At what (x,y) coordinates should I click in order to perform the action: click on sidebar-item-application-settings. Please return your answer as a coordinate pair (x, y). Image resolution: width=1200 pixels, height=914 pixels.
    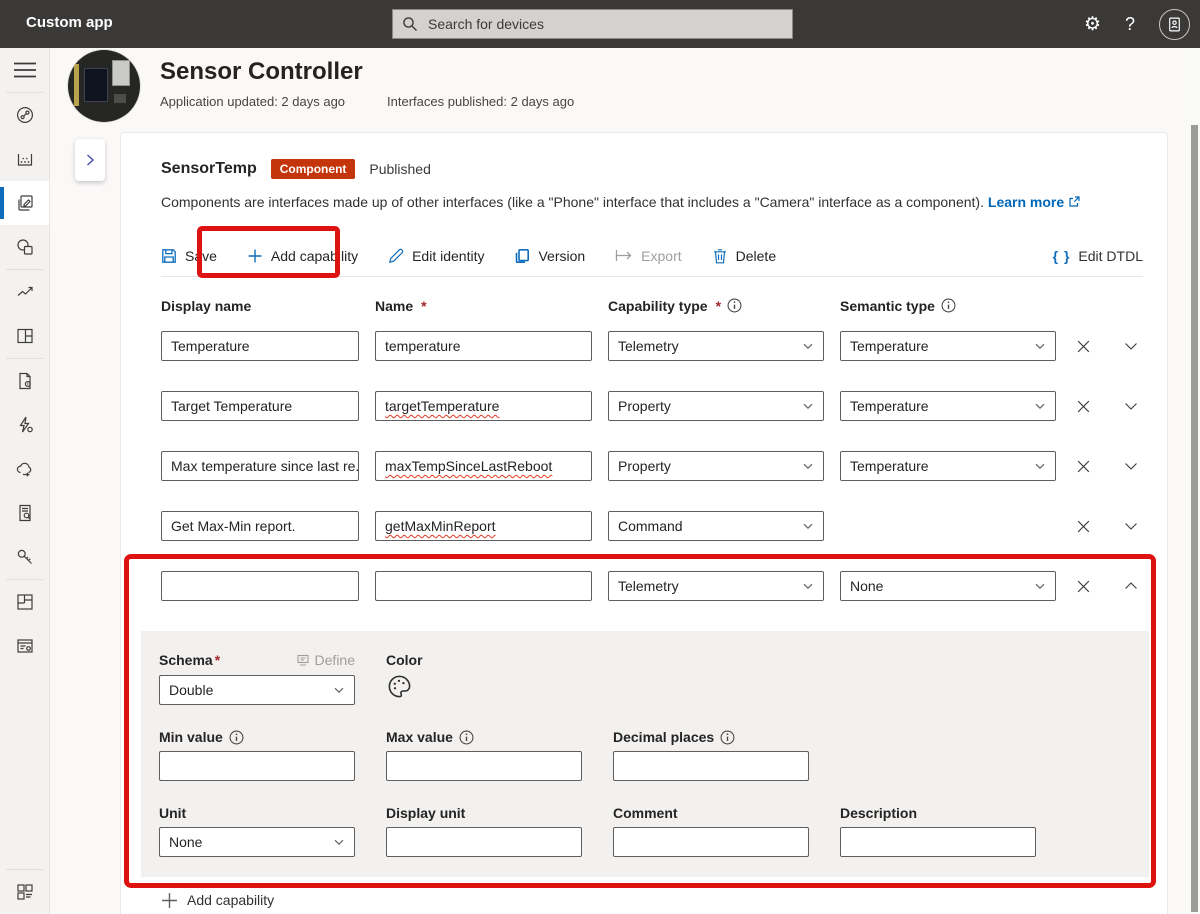
    Looking at the image, I should click on (24, 646).